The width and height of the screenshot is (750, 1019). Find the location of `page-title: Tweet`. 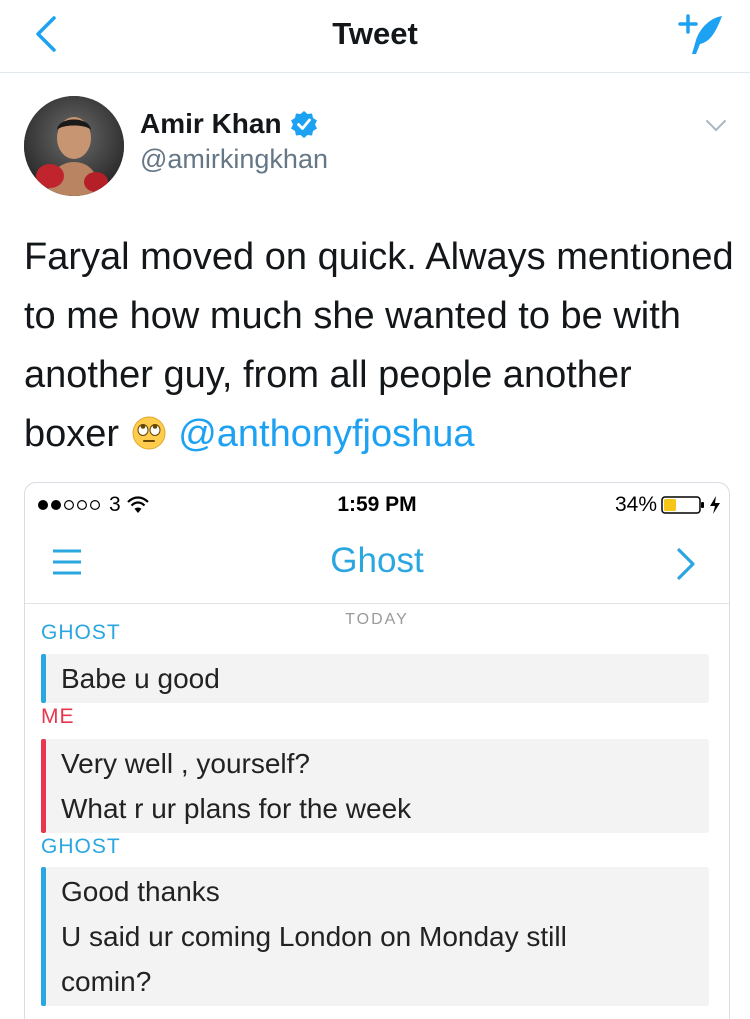

page-title: Tweet is located at coordinates (375, 33).